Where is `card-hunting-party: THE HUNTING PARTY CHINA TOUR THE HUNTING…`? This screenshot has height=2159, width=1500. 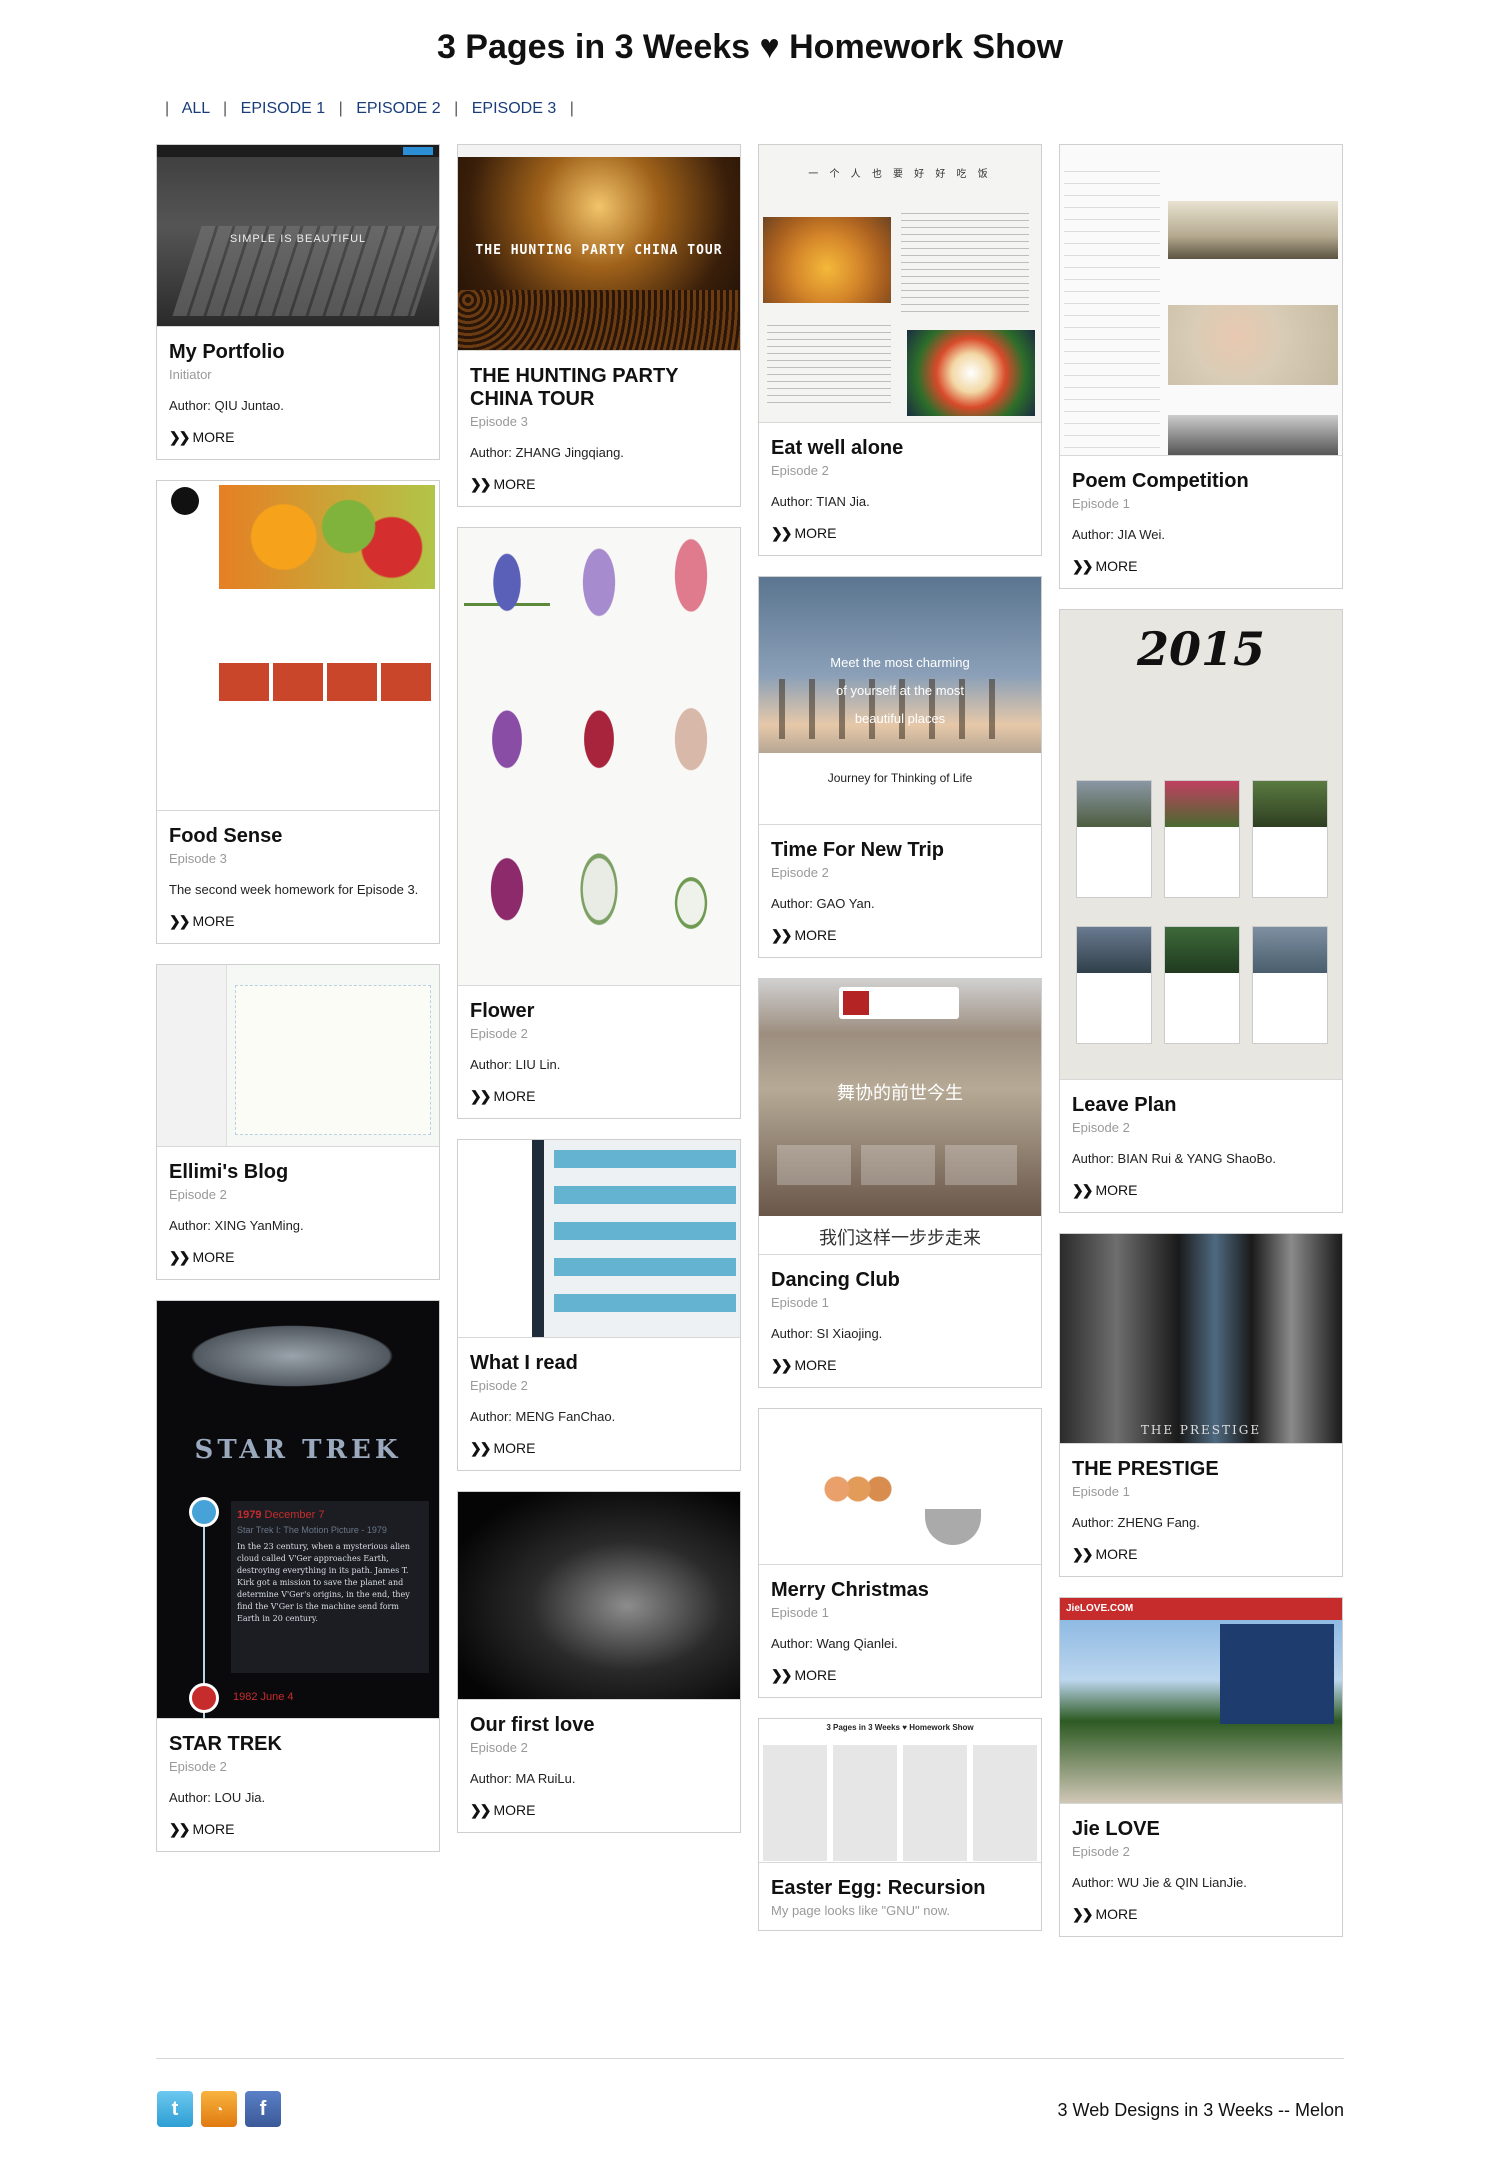
card-hunting-party: THE HUNTING PARTY CHINA TOUR THE HUNTING… is located at coordinates (599, 325).